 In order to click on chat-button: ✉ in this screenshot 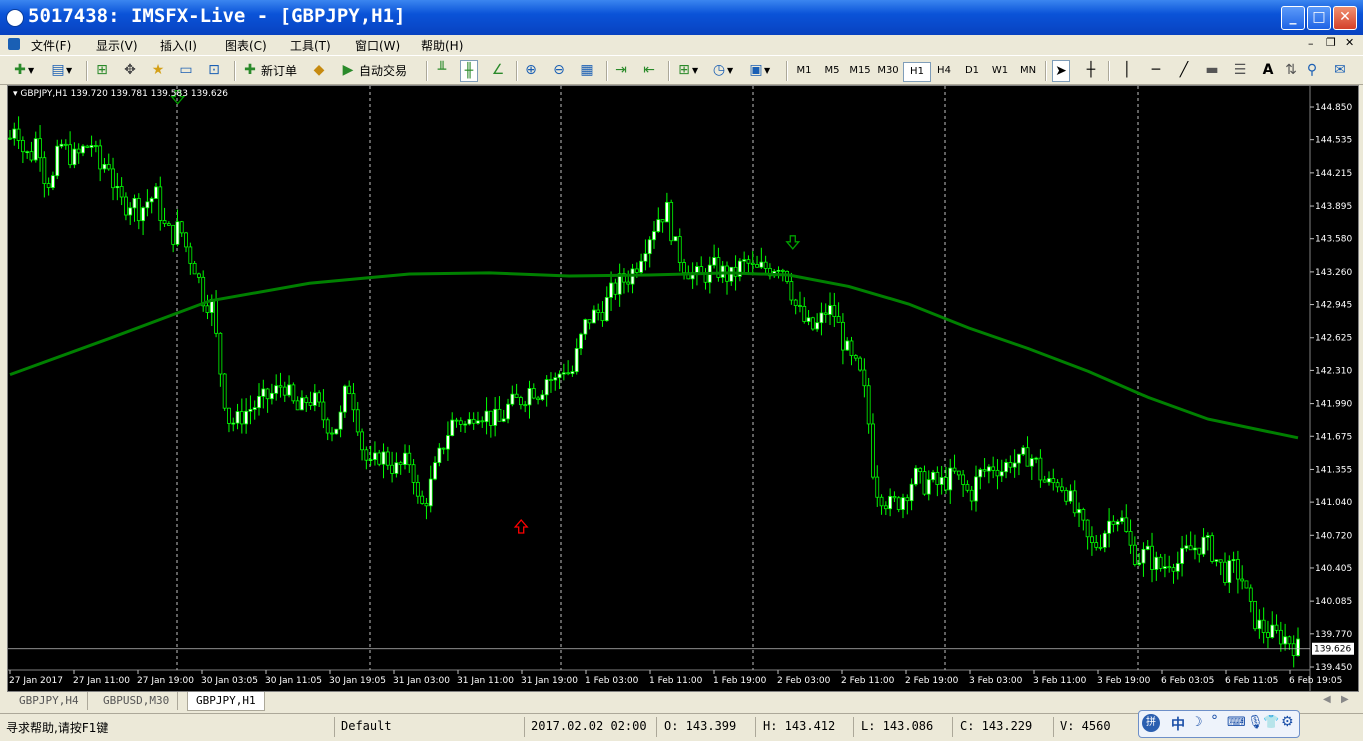, I will do `click(1340, 70)`.